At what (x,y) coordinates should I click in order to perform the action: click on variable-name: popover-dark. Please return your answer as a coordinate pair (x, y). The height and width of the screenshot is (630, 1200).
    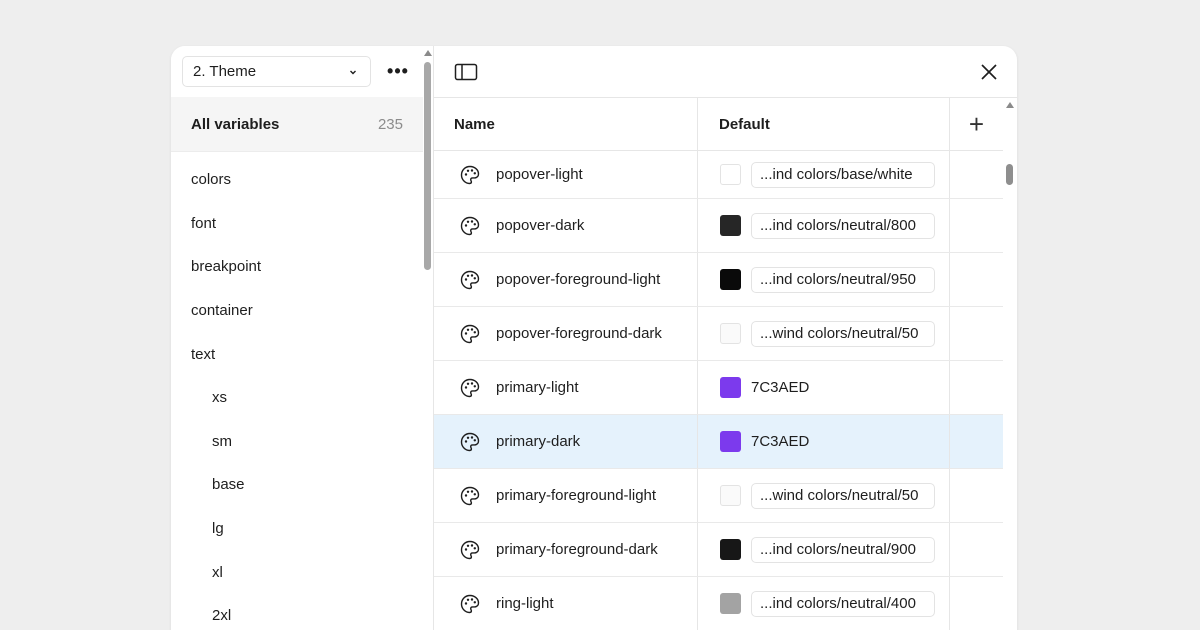
    Looking at the image, I should click on (540, 225).